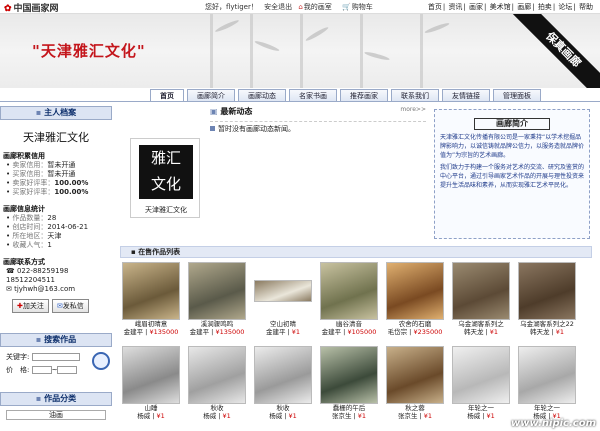 Image resolution: width=600 pixels, height=431 pixels. Describe the element at coordinates (494, 332) in the screenshot. I see `price-value: ¥1` at that location.